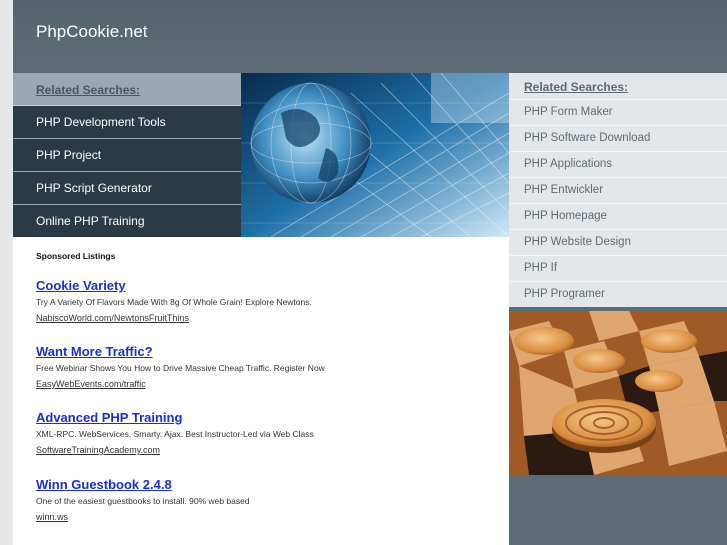  I want to click on right-related-item: PHP Website Design, so click(618, 242).